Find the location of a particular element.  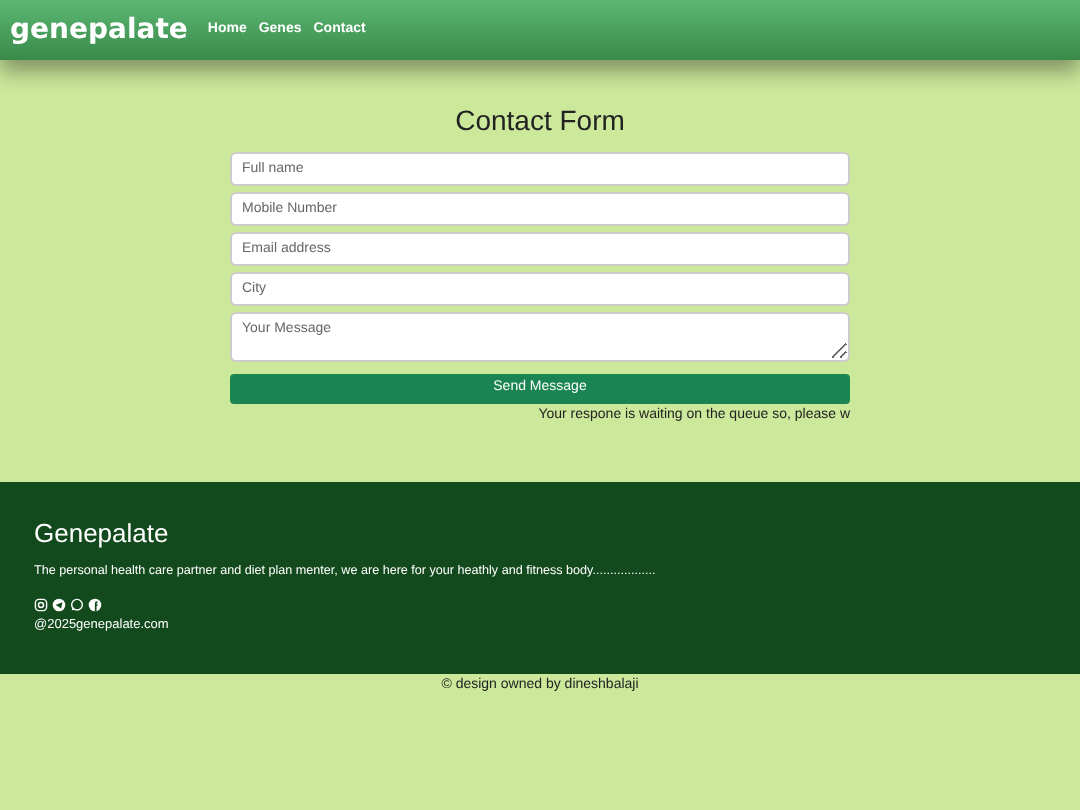

facebook-icon is located at coordinates (95, 605).